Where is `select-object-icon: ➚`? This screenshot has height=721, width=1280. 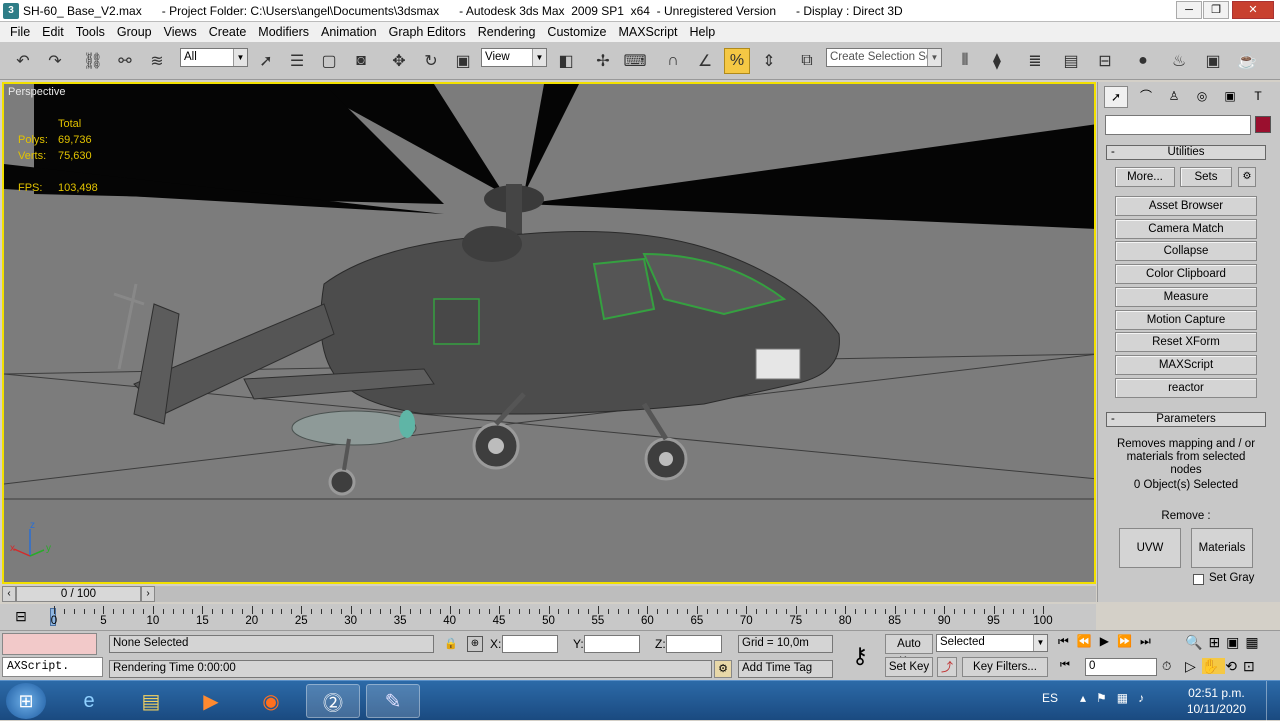 select-object-icon: ➚ is located at coordinates (266, 61).